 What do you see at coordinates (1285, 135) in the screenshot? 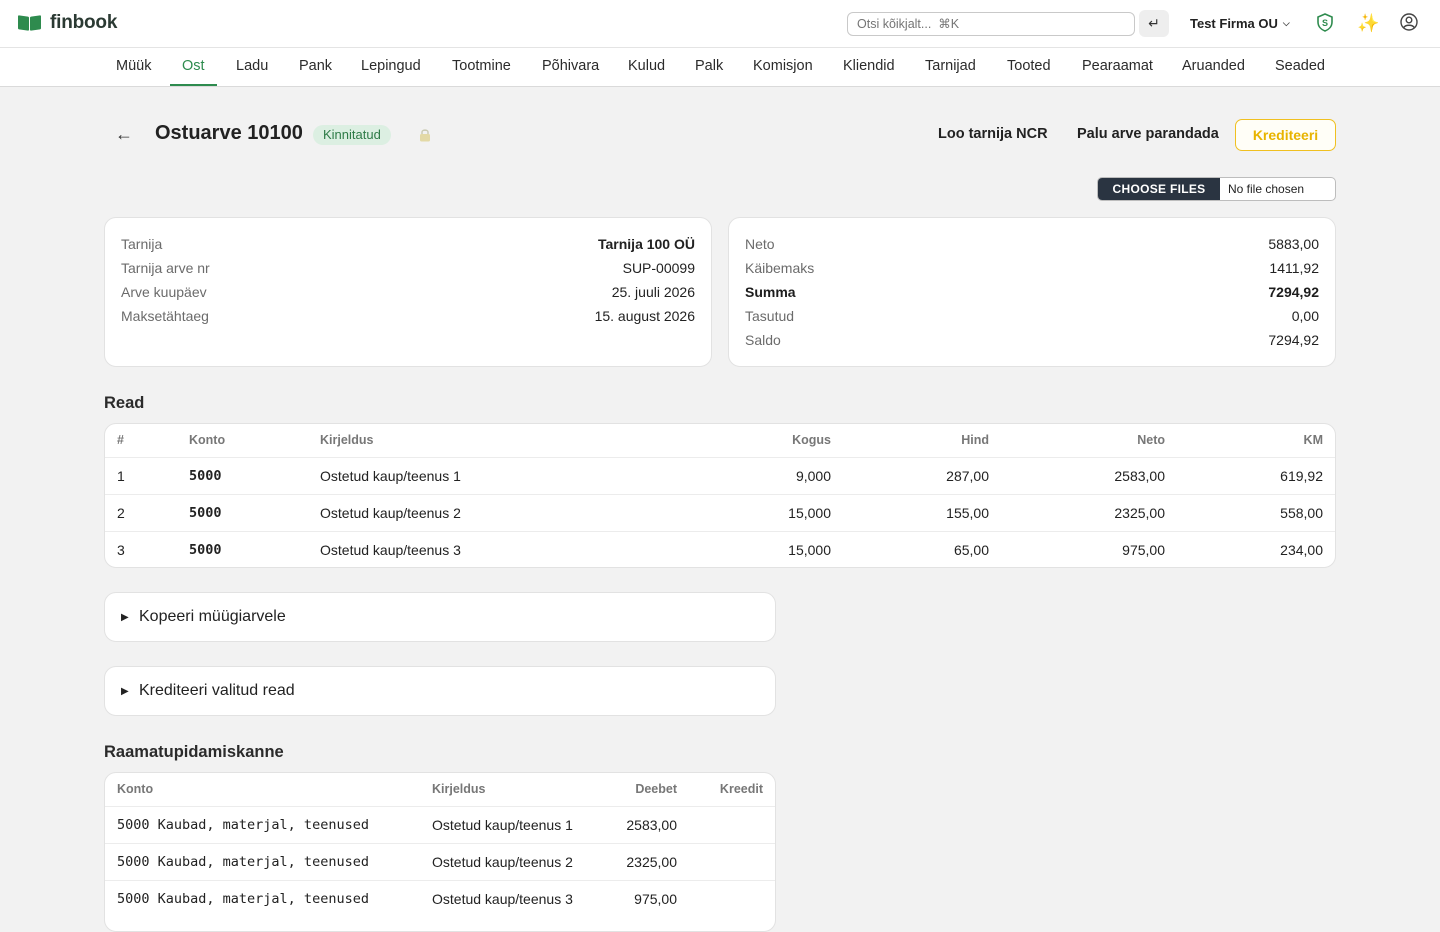
I see `credit-invoice-button: Krediteeri` at bounding box center [1285, 135].